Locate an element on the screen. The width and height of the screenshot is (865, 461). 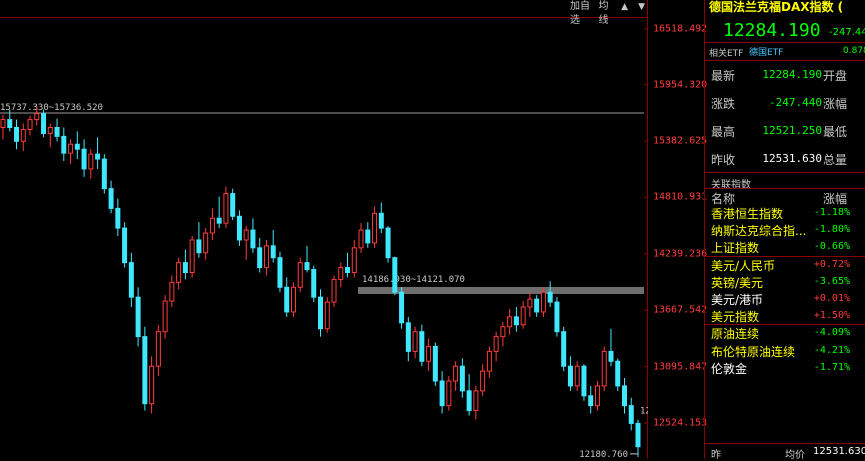
quote-value: 12284.190 is located at coordinates (792, 74).